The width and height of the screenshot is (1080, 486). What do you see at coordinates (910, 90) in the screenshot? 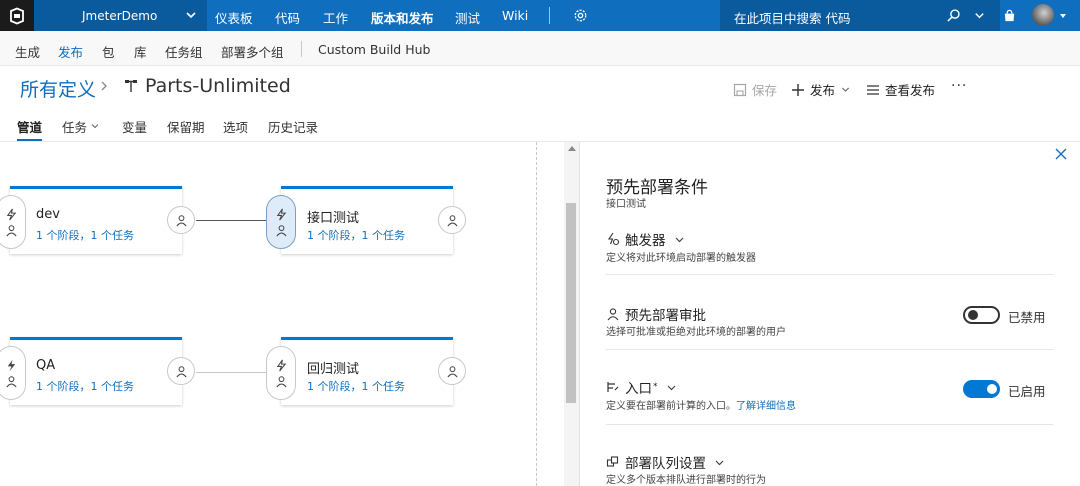
I see `view-releases-label: 查看发布` at bounding box center [910, 90].